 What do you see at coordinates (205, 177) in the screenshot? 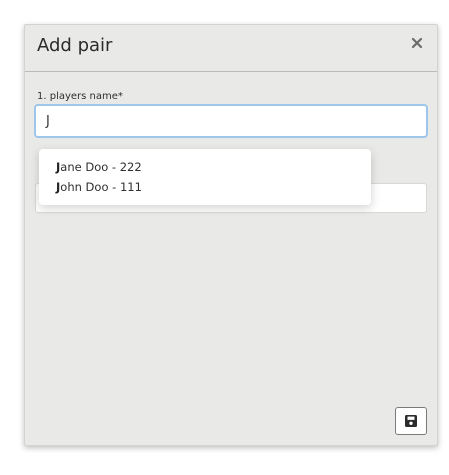
I see `suggestions-dropdown: Jane Doo - 222 John Doo - 111` at bounding box center [205, 177].